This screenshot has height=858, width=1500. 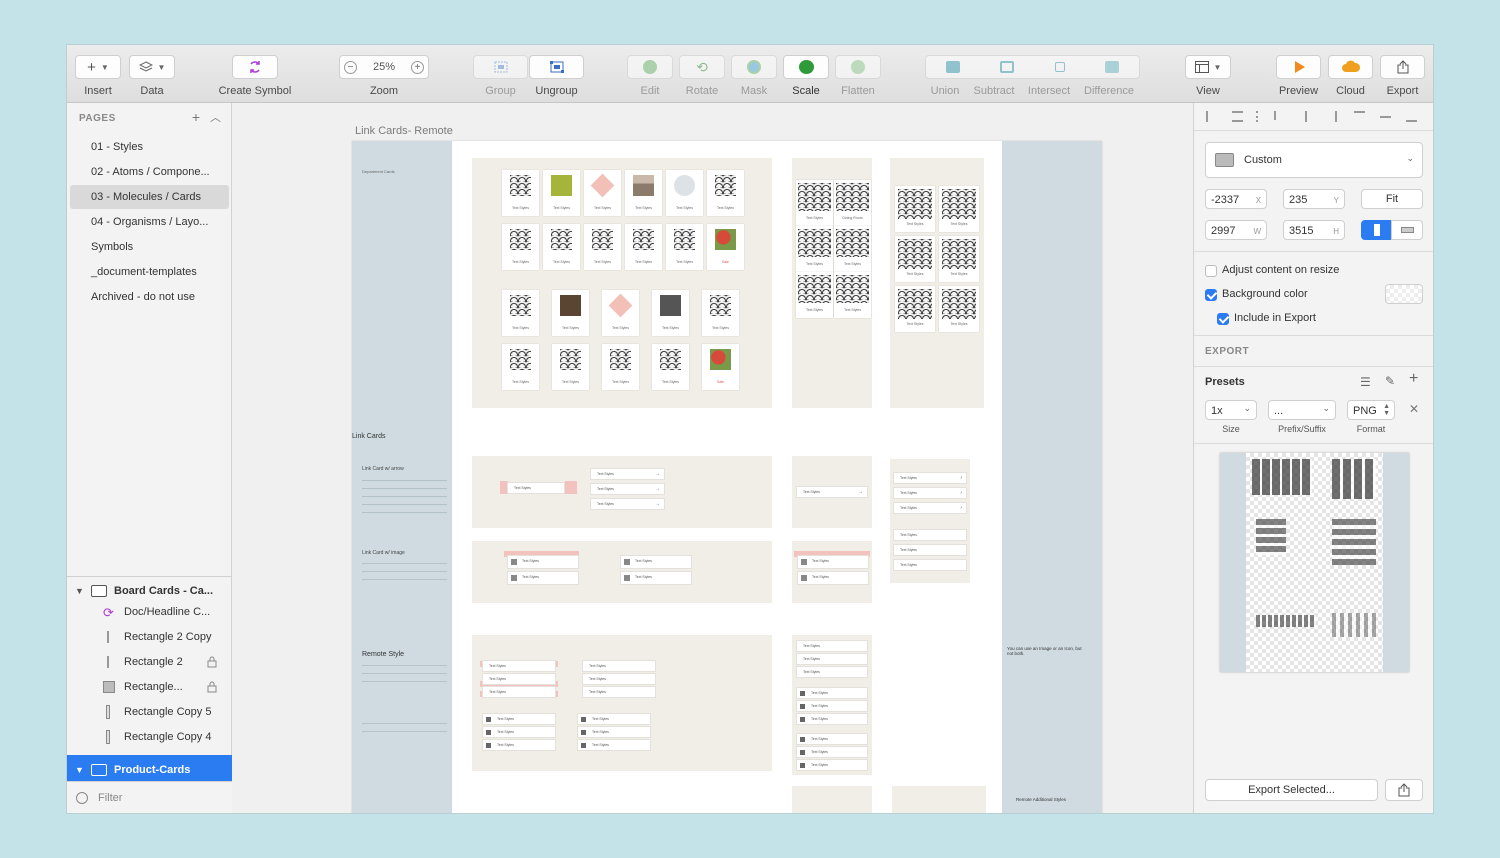 I want to click on group-button, so click(x=500, y=67).